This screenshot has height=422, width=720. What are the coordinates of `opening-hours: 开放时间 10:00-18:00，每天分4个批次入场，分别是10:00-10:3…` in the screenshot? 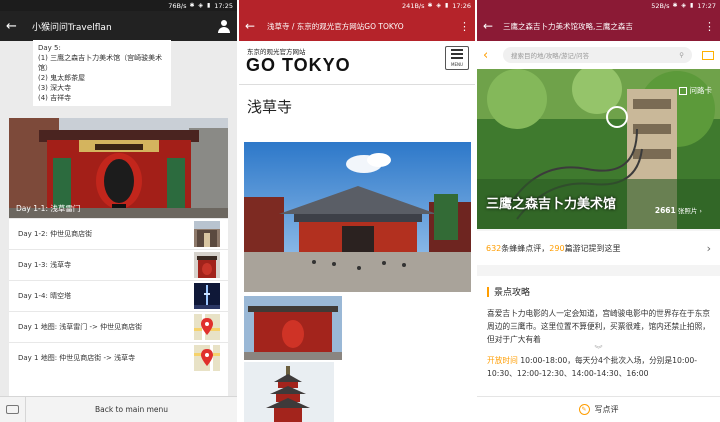 It's located at (598, 367).